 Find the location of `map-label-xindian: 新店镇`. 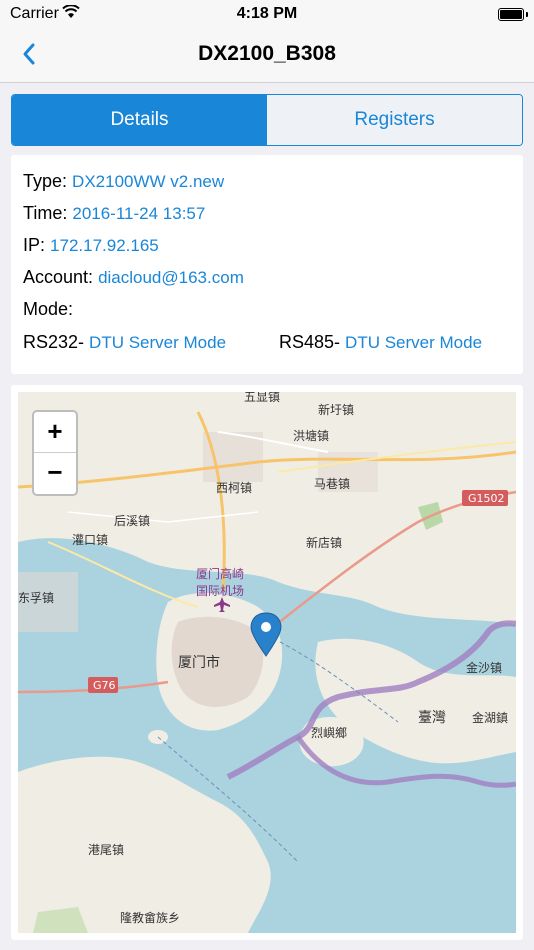

map-label-xindian: 新店镇 is located at coordinates (324, 542).